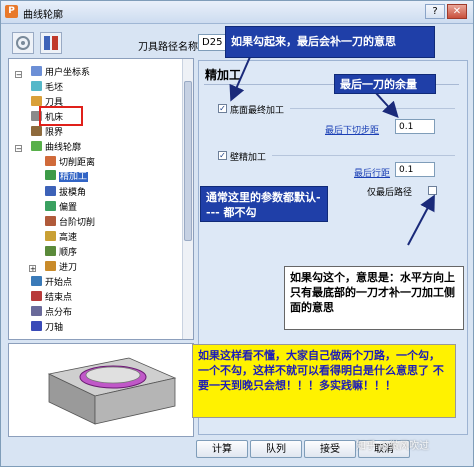 The width and height of the screenshot is (474, 467). What do you see at coordinates (50, 251) in the screenshot?
I see `order-icon` at bounding box center [50, 251].